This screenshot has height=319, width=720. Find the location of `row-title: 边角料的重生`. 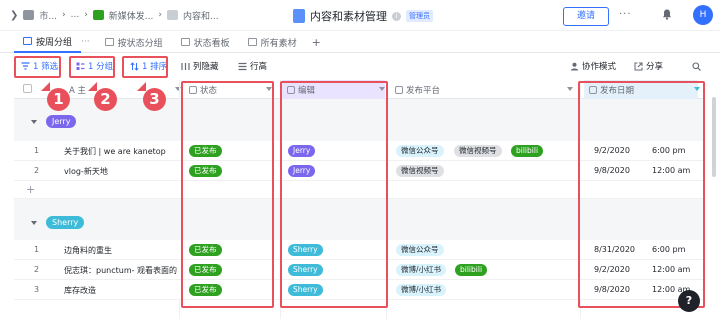

row-title: 边角料的重生 is located at coordinates (88, 250).